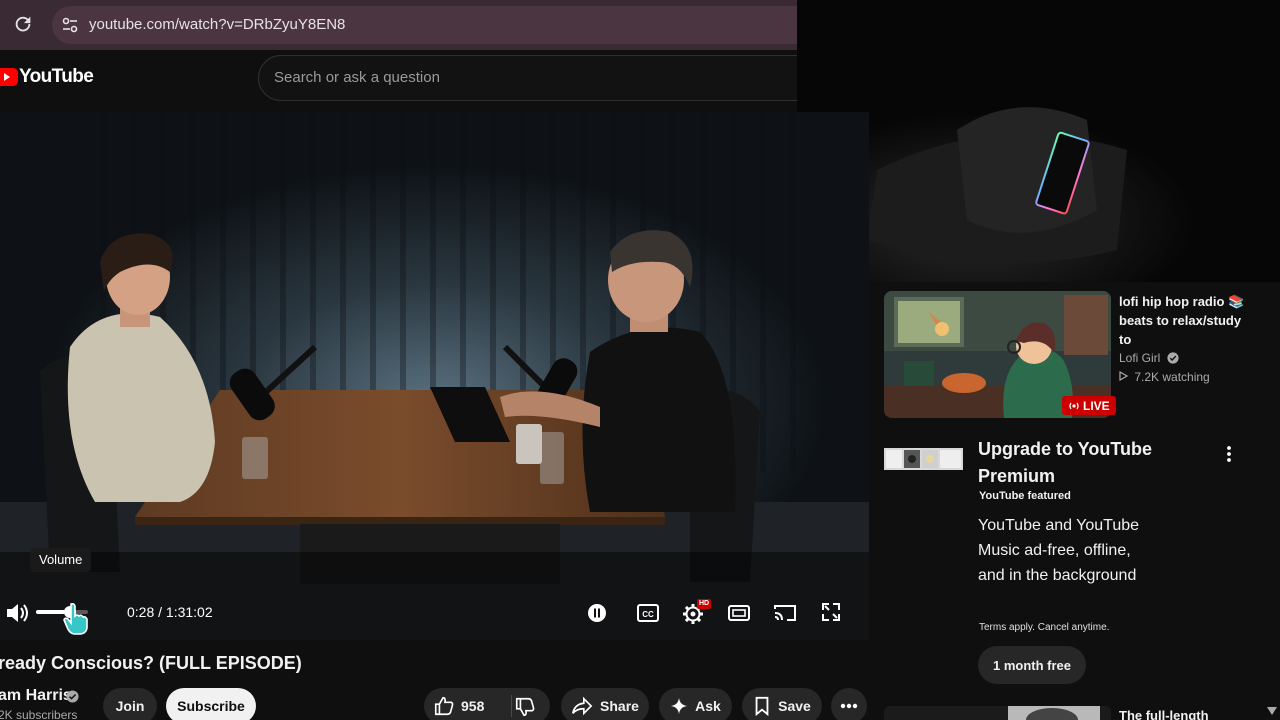  I want to click on share-button: Share, so click(605, 704).